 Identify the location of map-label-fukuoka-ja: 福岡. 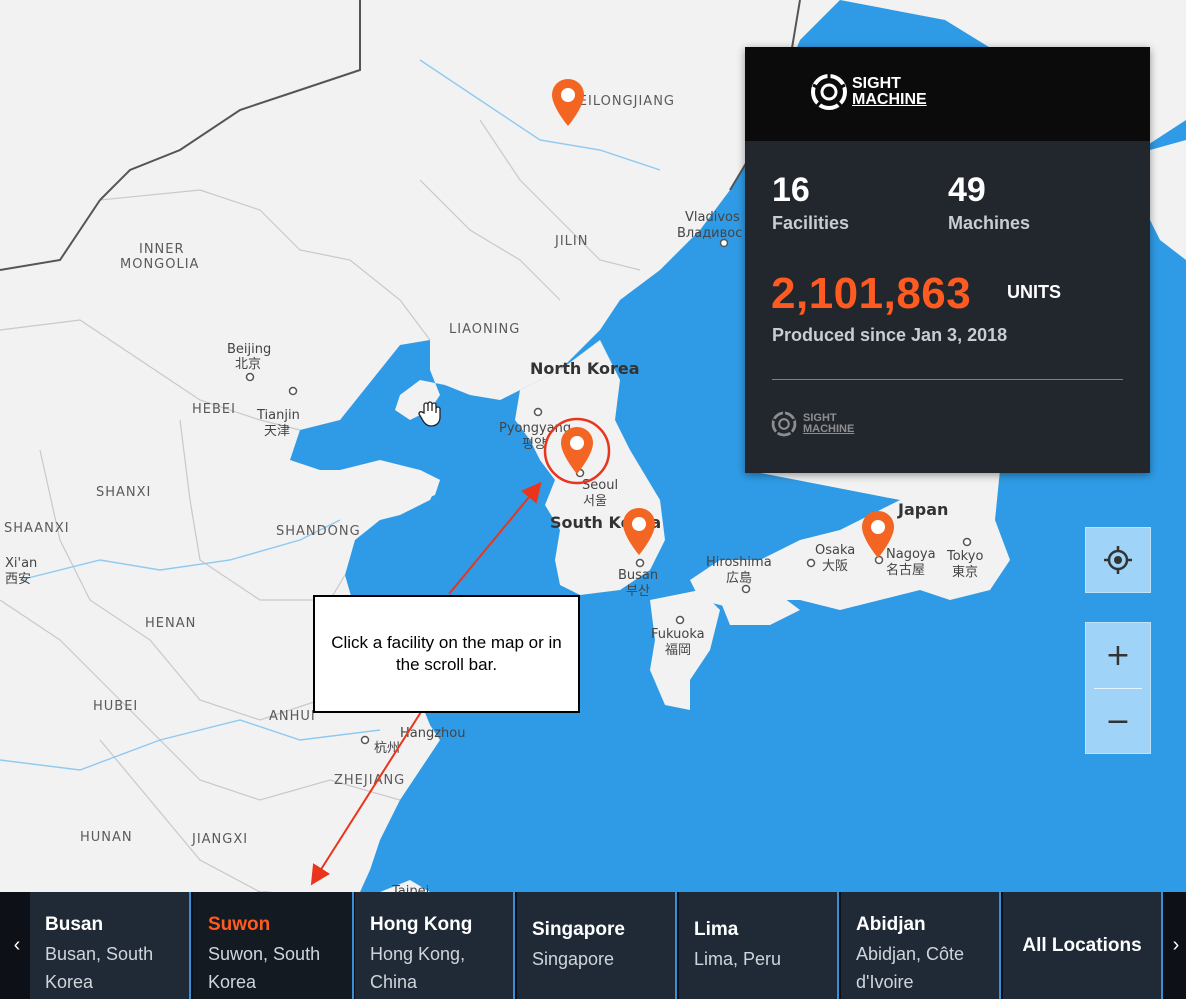
(678, 650).